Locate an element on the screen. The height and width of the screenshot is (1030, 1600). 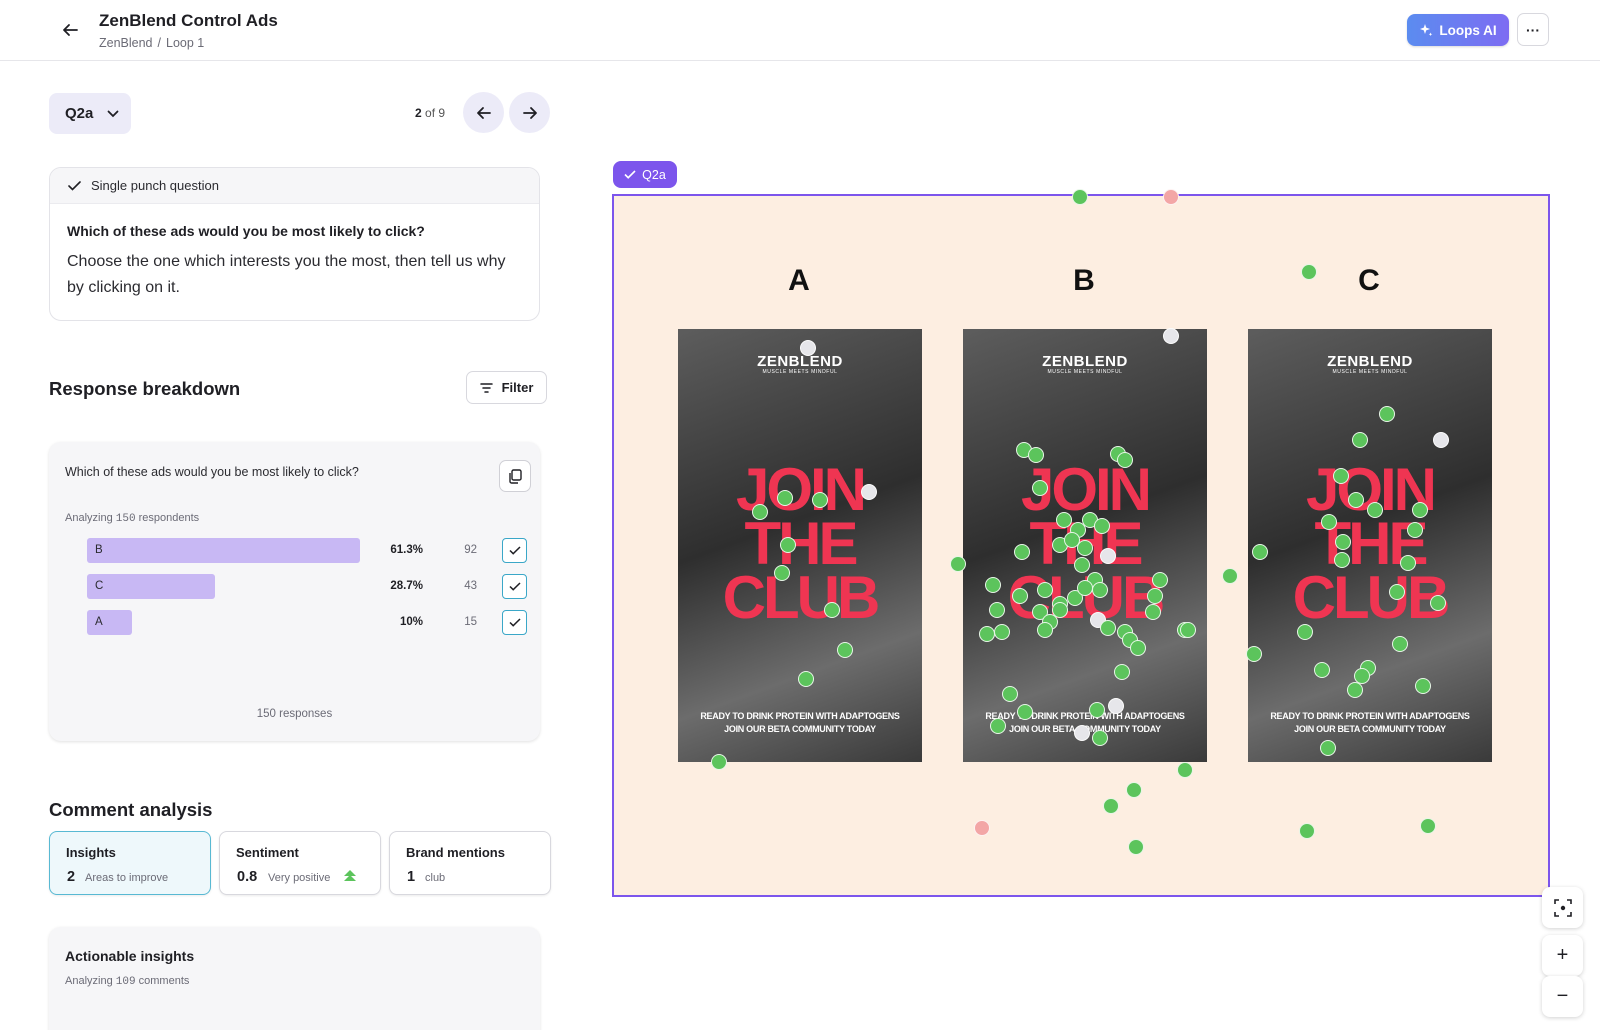
pager-indicator: 2 of 9 is located at coordinates (430, 113).